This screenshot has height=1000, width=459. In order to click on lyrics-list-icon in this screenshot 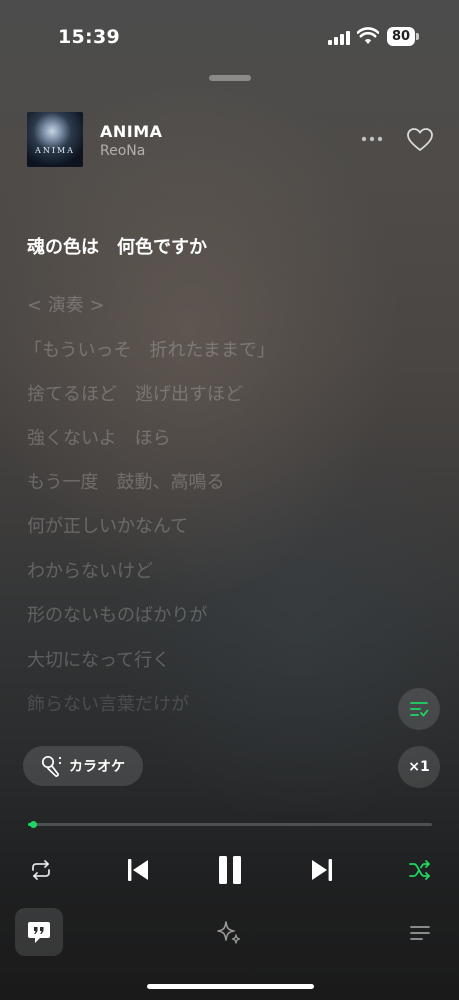, I will do `click(419, 709)`.